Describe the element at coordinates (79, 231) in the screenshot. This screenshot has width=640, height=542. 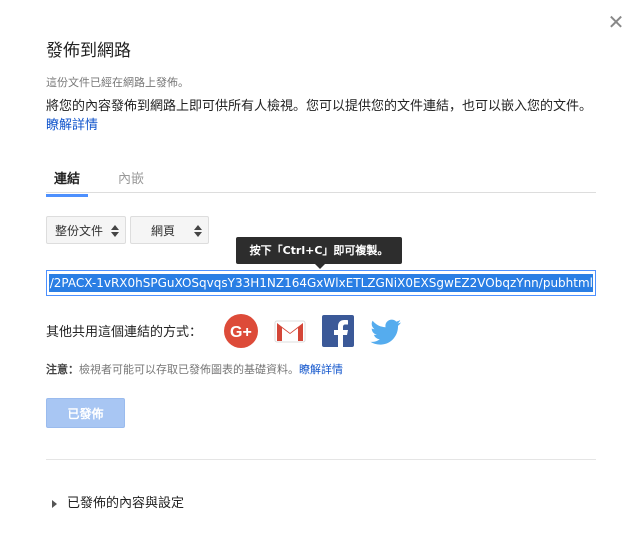
I see `scope-select-value: 整份文件` at that location.